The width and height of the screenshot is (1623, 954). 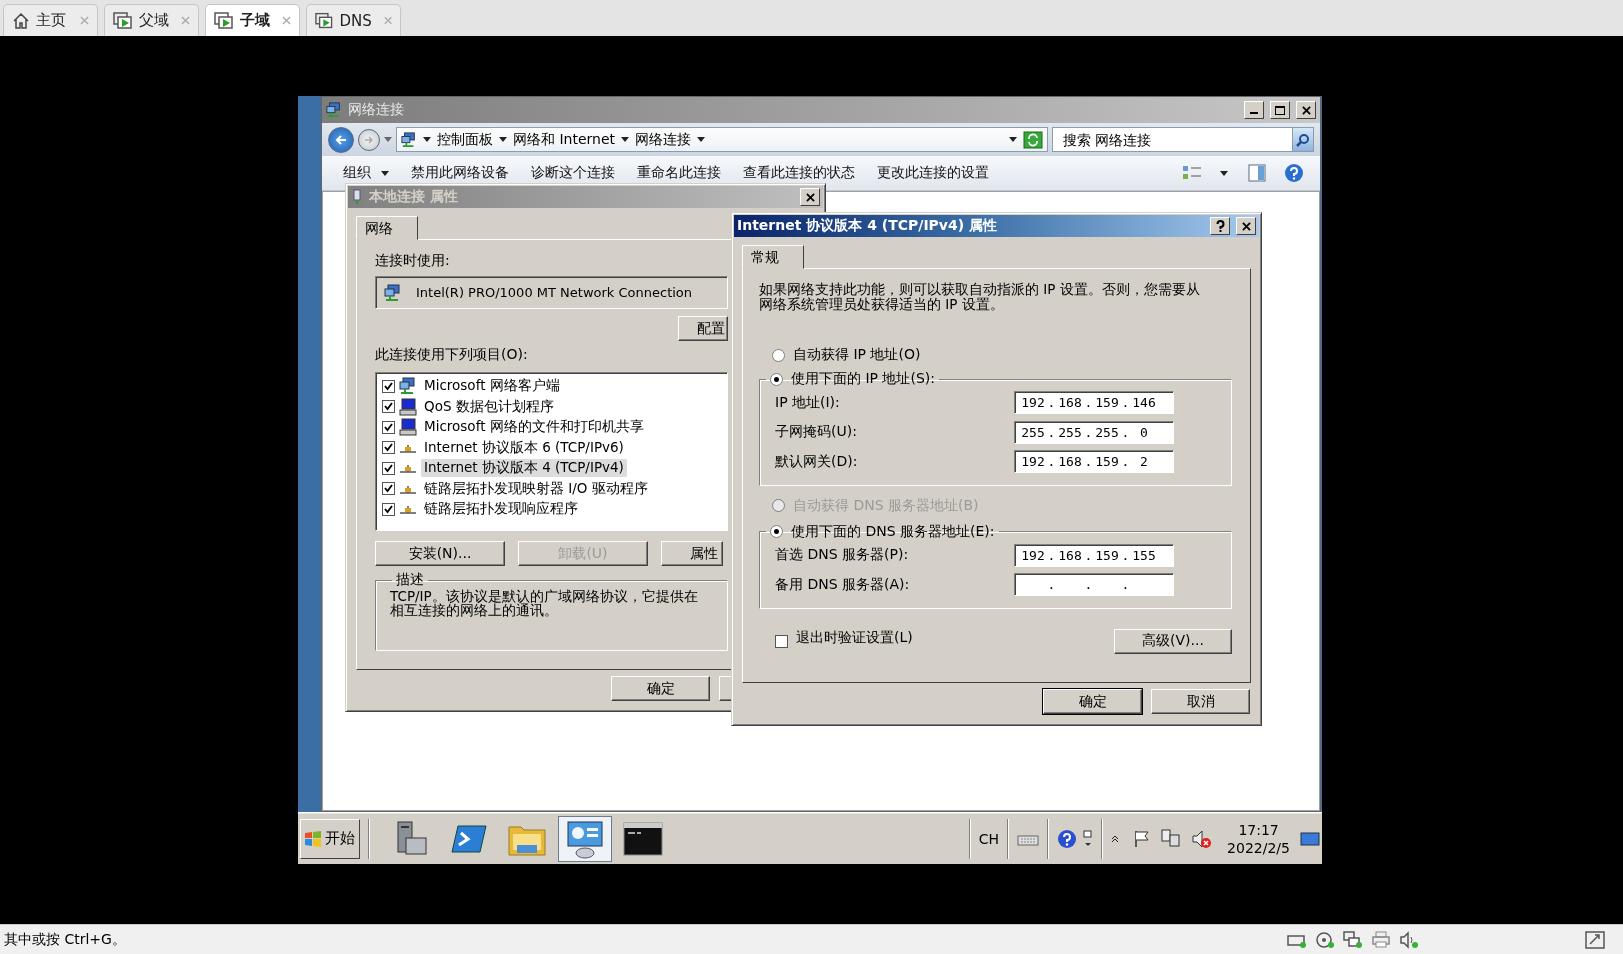 I want to click on language-indicator: CH, so click(x=989, y=838).